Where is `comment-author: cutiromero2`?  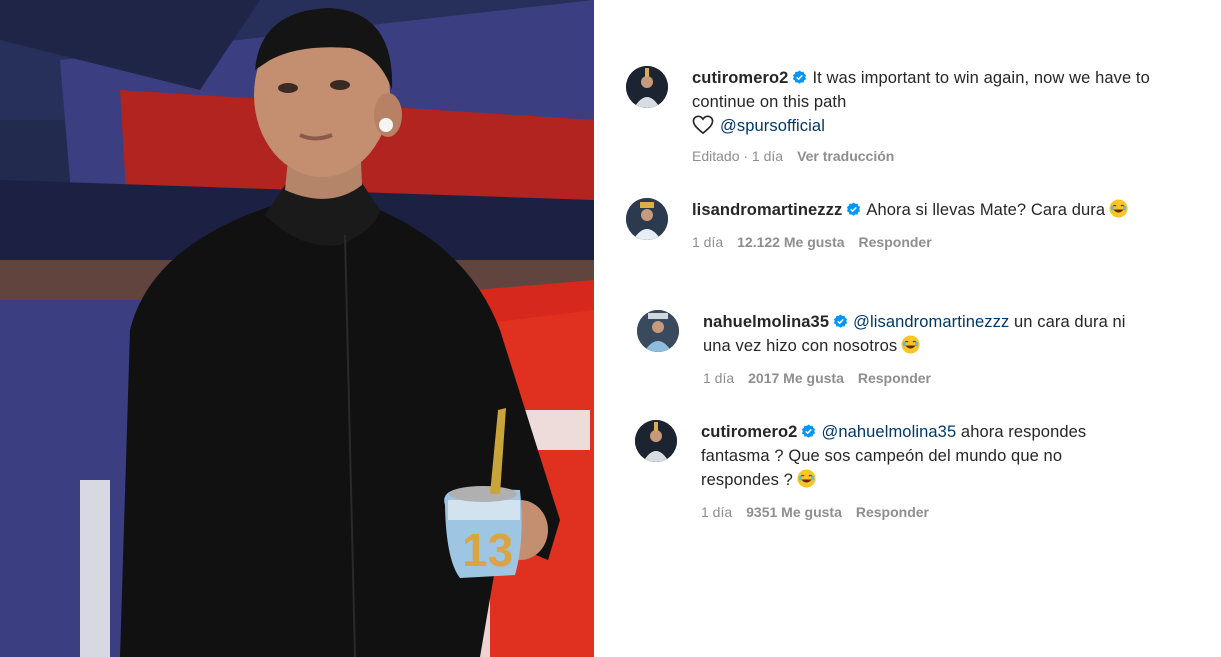
comment-author: cutiromero2 is located at coordinates (749, 432).